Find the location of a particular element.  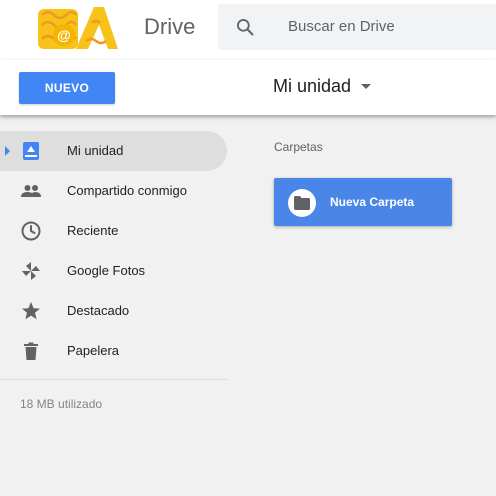

top-bar: @ Drive is located at coordinates (248, 30).